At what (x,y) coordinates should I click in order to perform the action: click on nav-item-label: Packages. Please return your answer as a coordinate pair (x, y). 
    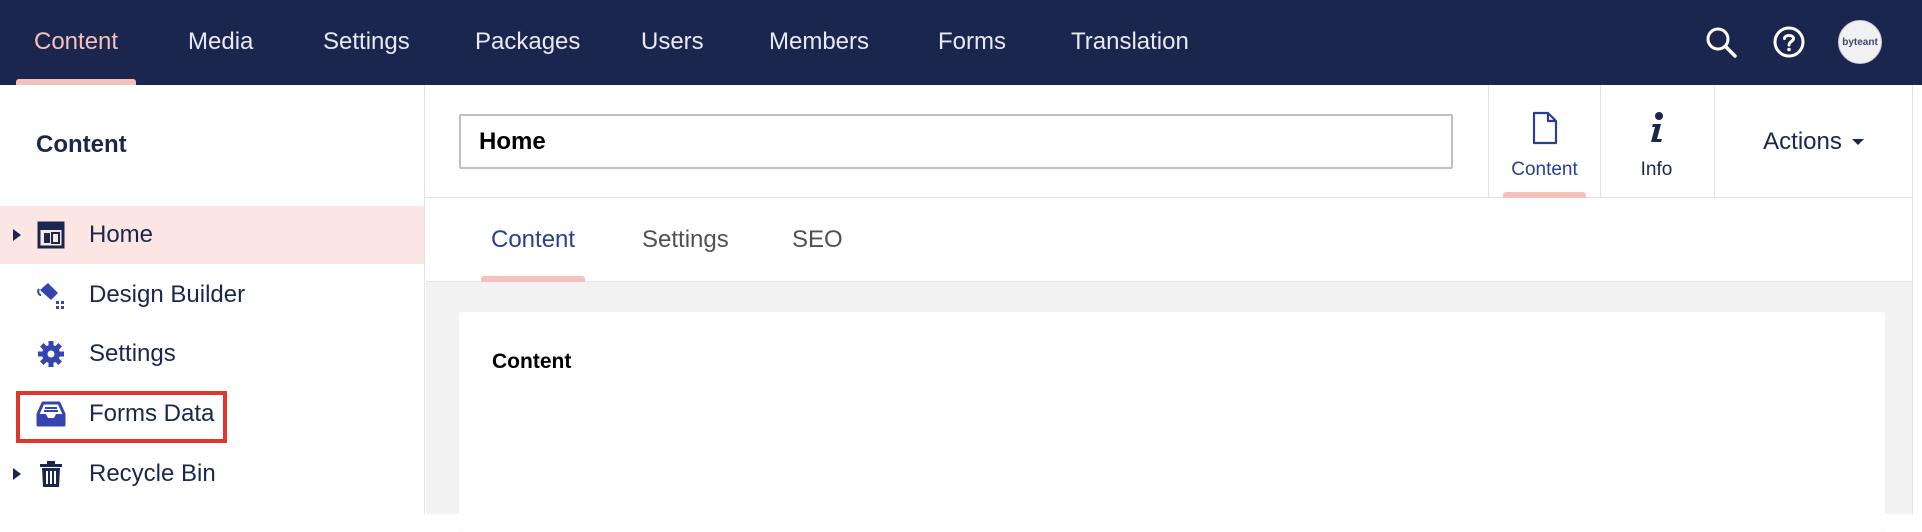
    Looking at the image, I should click on (528, 41).